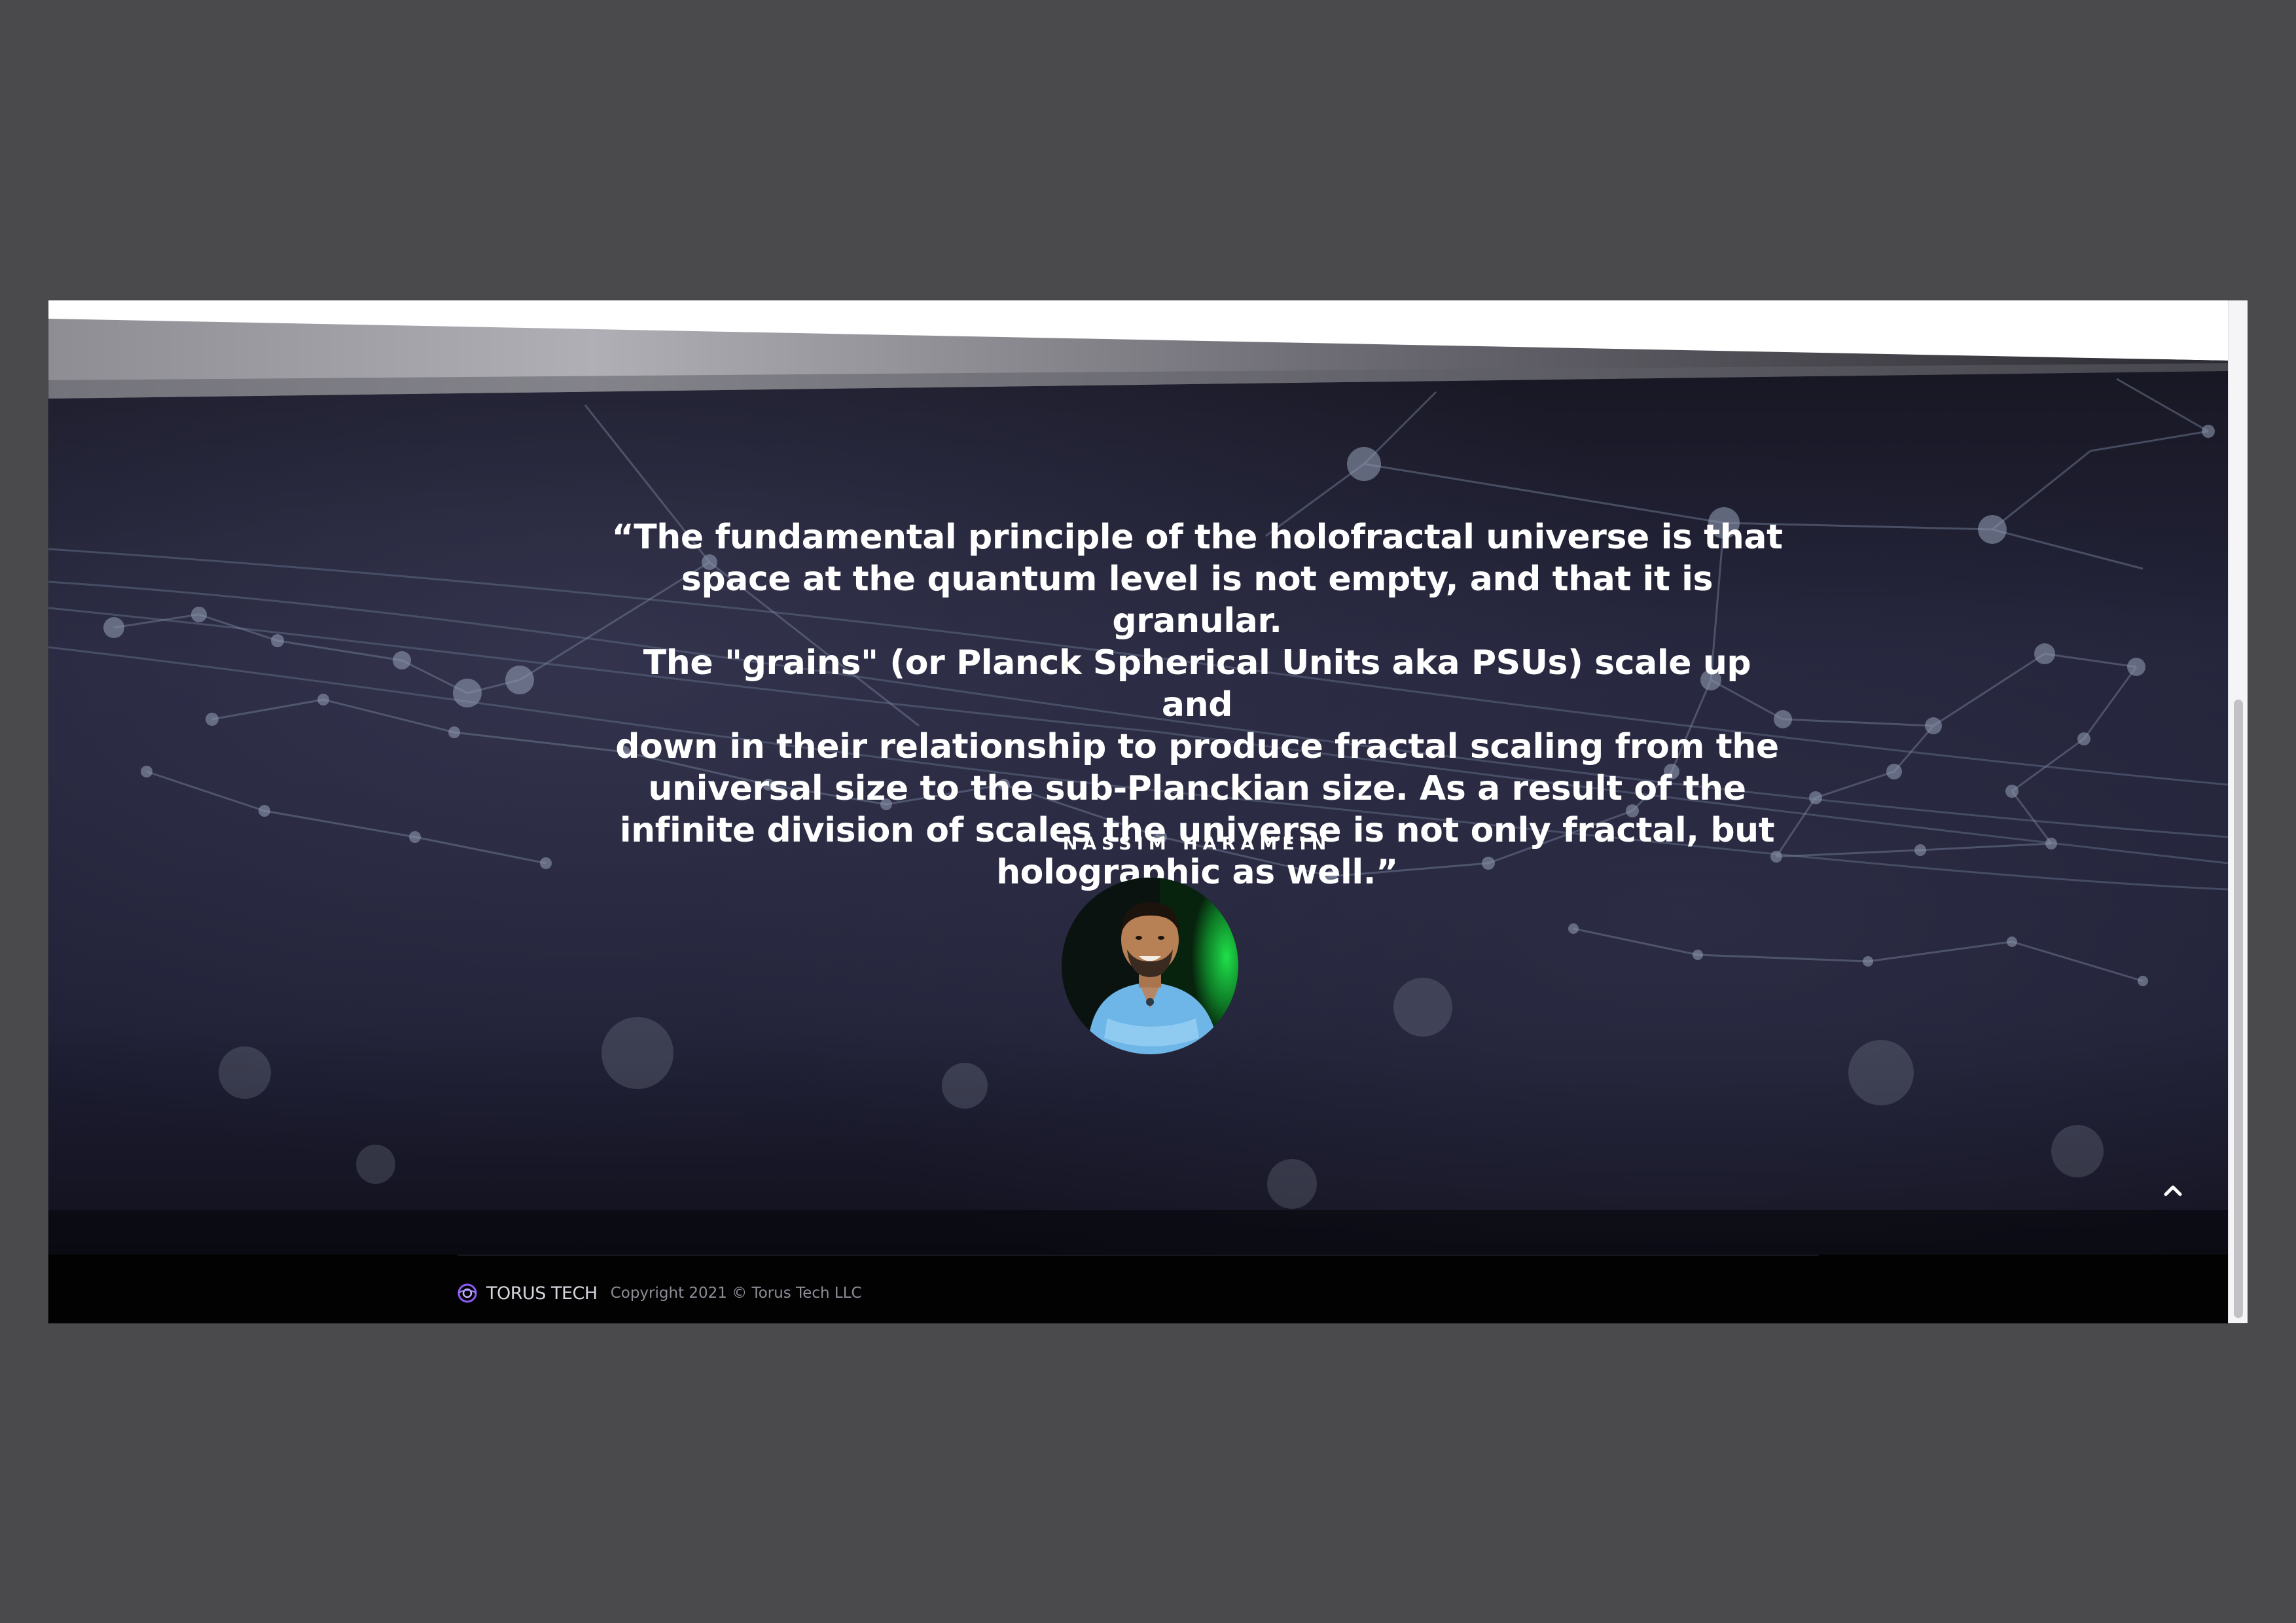  What do you see at coordinates (1138, 1255) in the screenshot?
I see `footer-divider` at bounding box center [1138, 1255].